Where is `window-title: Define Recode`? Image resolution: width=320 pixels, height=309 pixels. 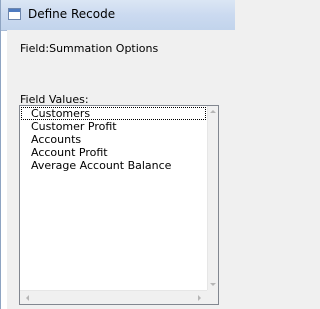
window-title: Define Recode is located at coordinates (72, 14).